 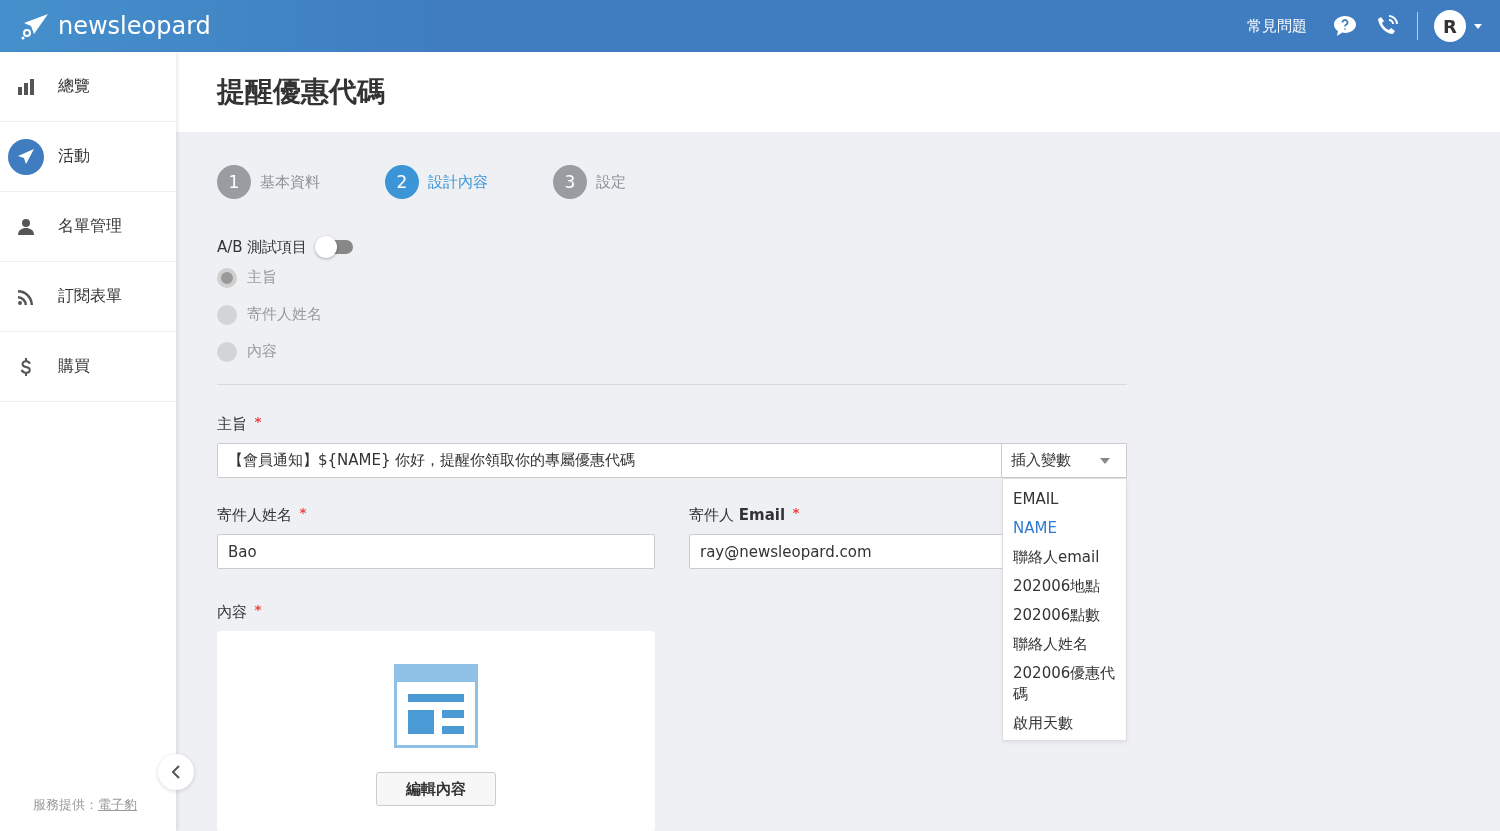 I want to click on menu-item: 聯絡人email, so click(x=1064, y=557).